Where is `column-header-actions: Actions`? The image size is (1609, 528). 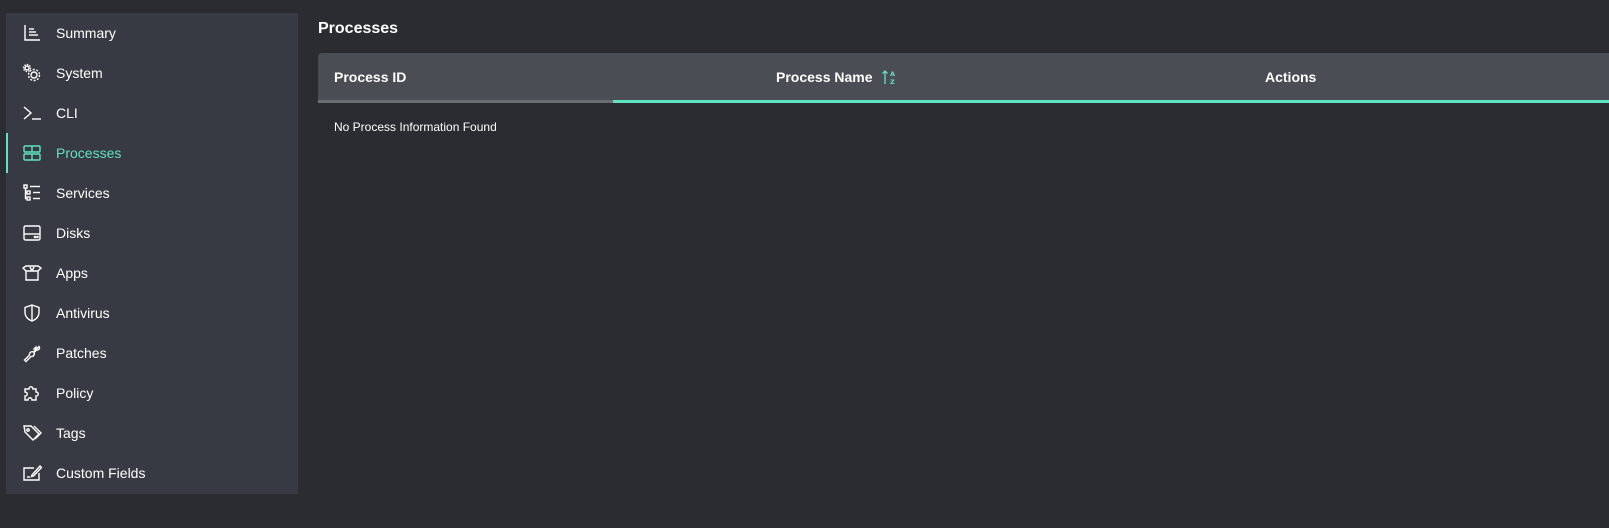 column-header-actions: Actions is located at coordinates (1290, 76).